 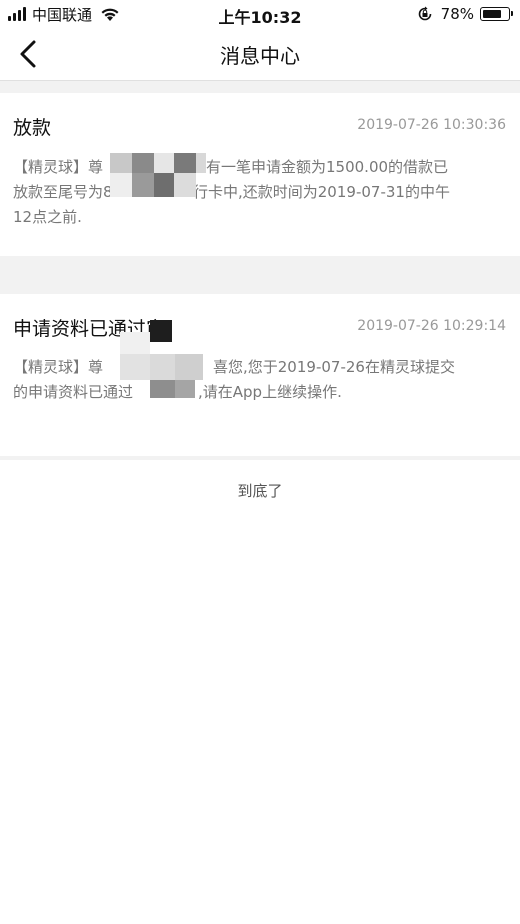 What do you see at coordinates (424, 13) in the screenshot?
I see `orientation-lock-icon` at bounding box center [424, 13].